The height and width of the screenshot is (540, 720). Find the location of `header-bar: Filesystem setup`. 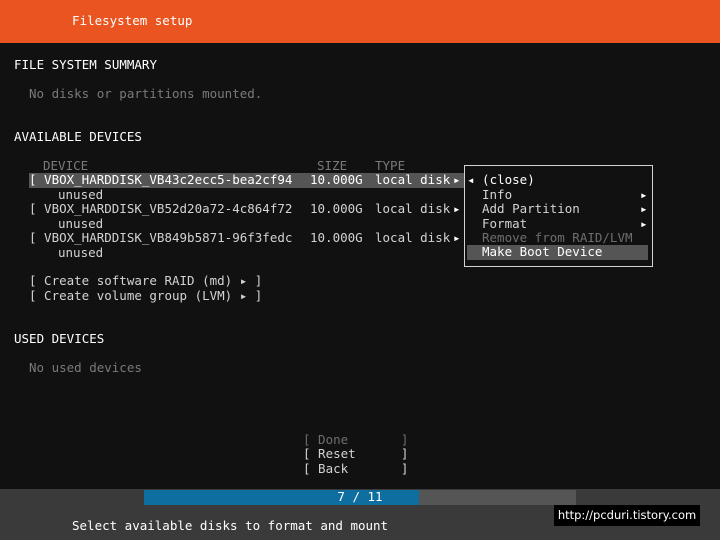

header-bar: Filesystem setup is located at coordinates (360, 21).